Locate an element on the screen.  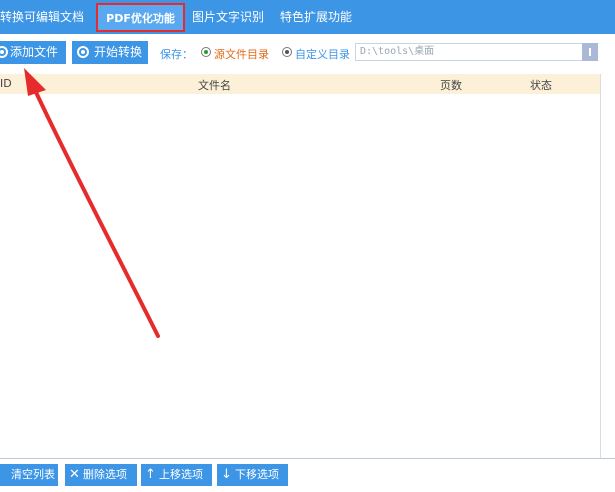
delete-item-button: ✕ 删除选项 is located at coordinates (101, 475).